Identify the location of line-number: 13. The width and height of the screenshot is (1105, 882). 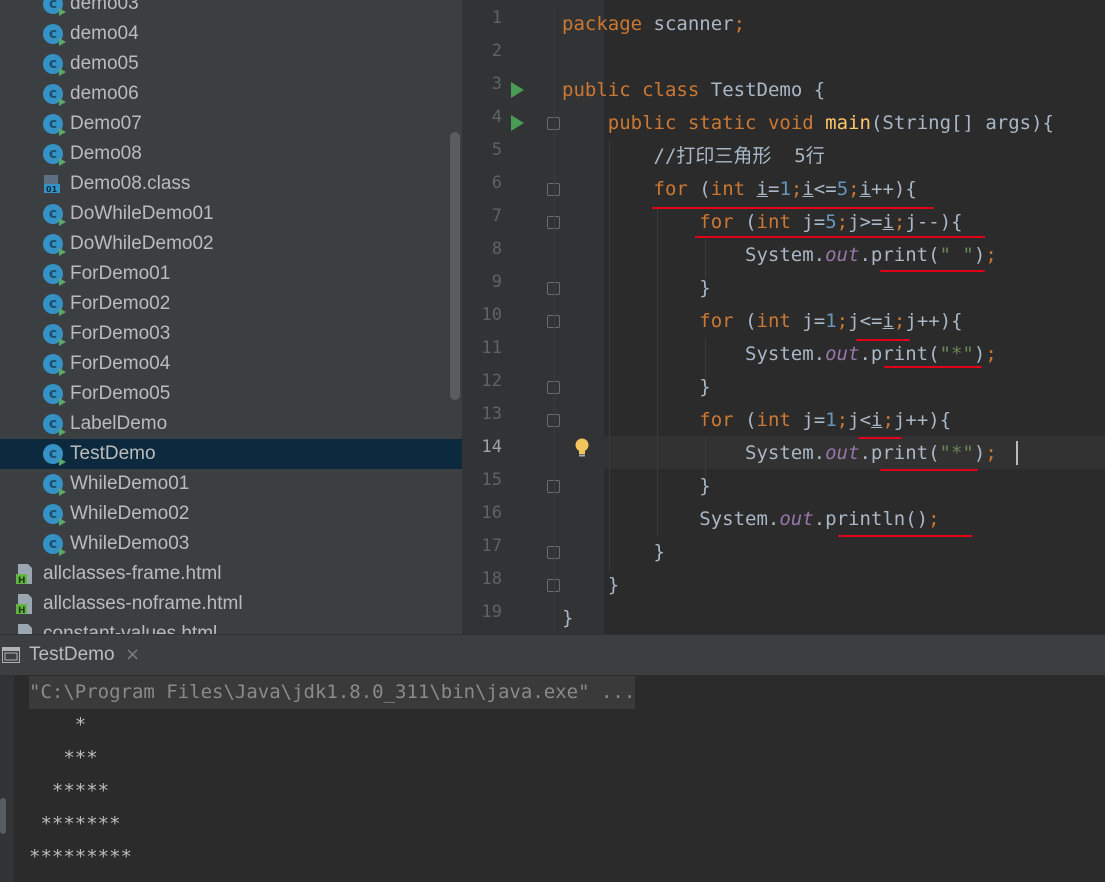
(491, 414).